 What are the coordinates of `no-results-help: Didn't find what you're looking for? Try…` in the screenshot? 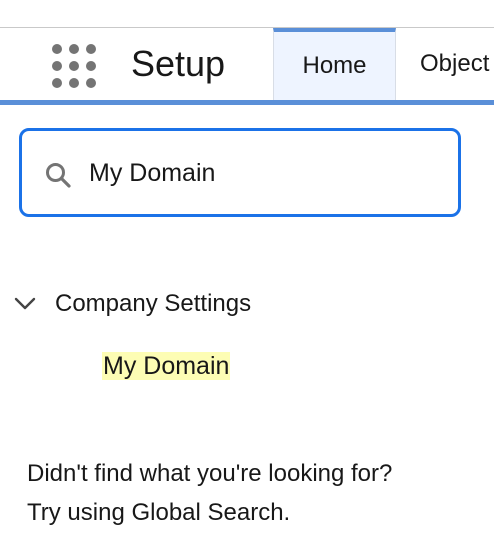 It's located at (257, 493).